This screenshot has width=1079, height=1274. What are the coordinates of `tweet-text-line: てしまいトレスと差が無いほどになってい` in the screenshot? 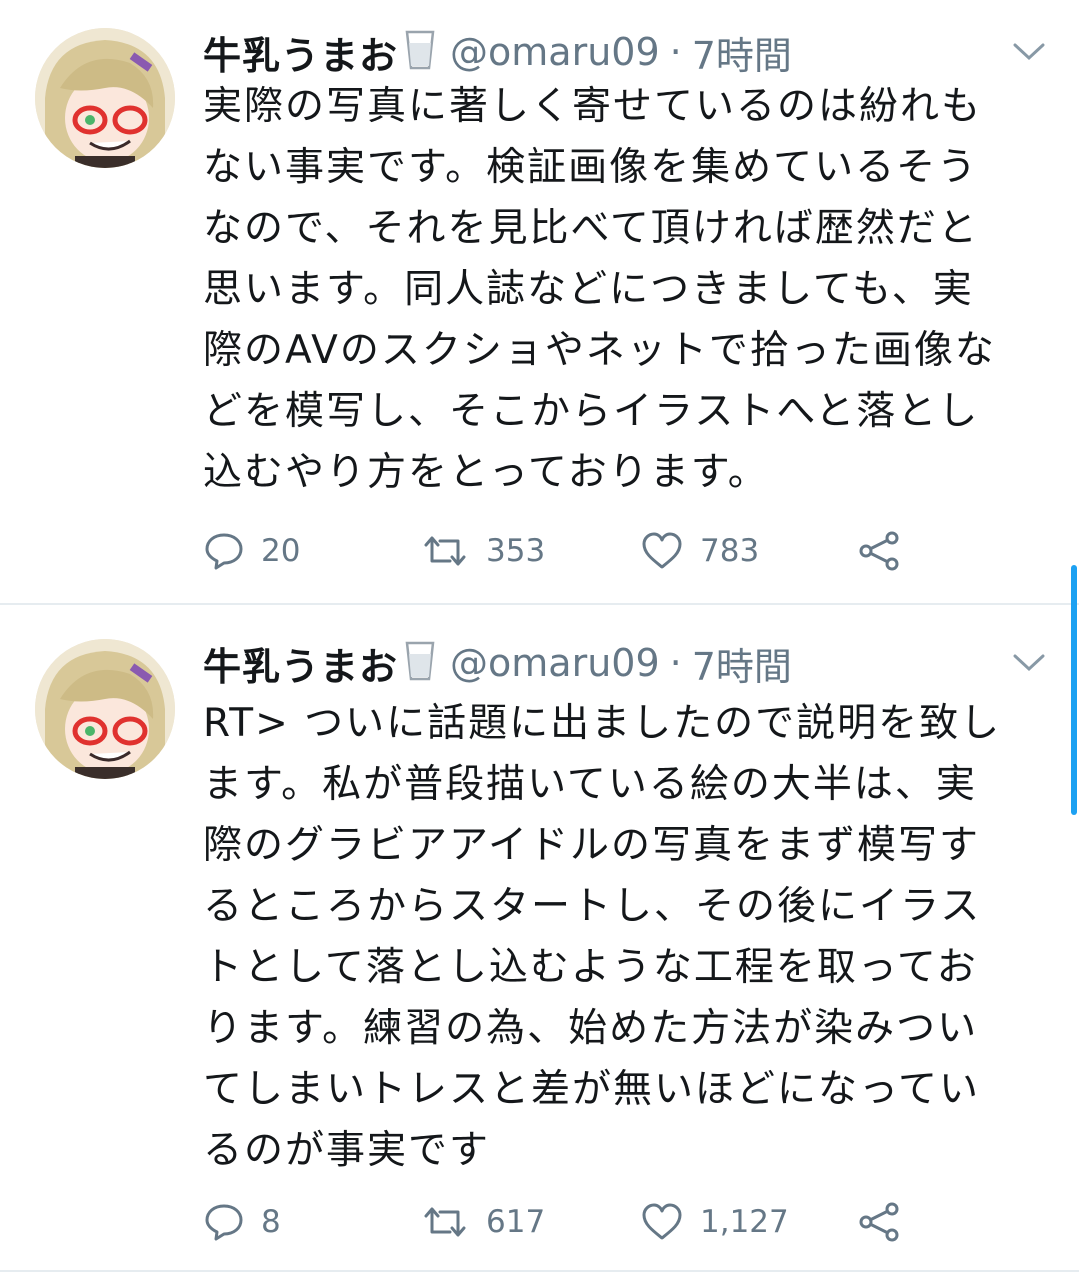 It's located at (592, 1089).